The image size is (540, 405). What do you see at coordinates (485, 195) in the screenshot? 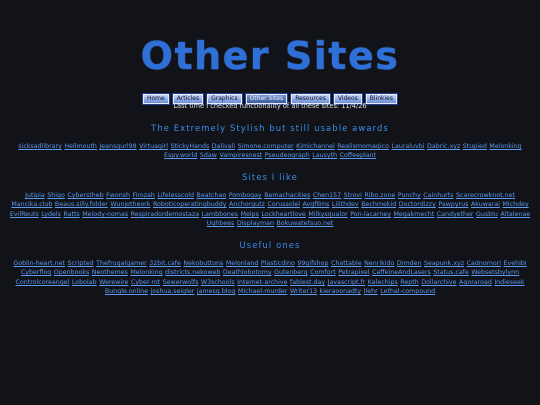
I see `site-link: Scarecrowknot.net` at bounding box center [485, 195].